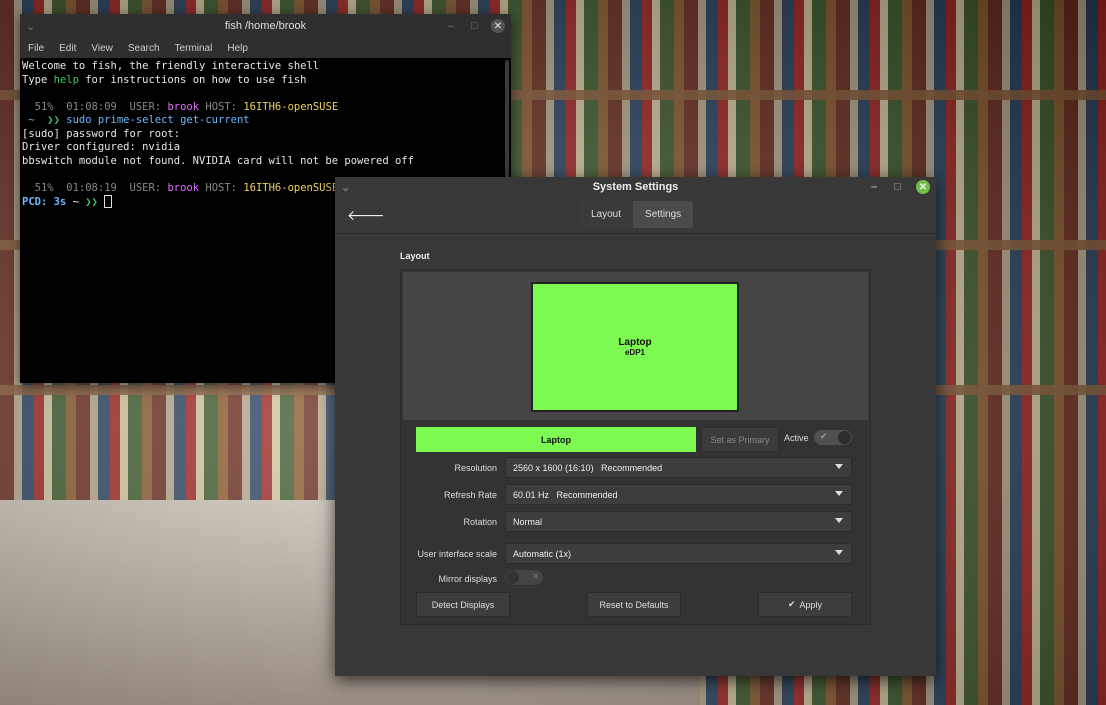  I want to click on settings-header: 🡐 Layout Settings, so click(635, 215).